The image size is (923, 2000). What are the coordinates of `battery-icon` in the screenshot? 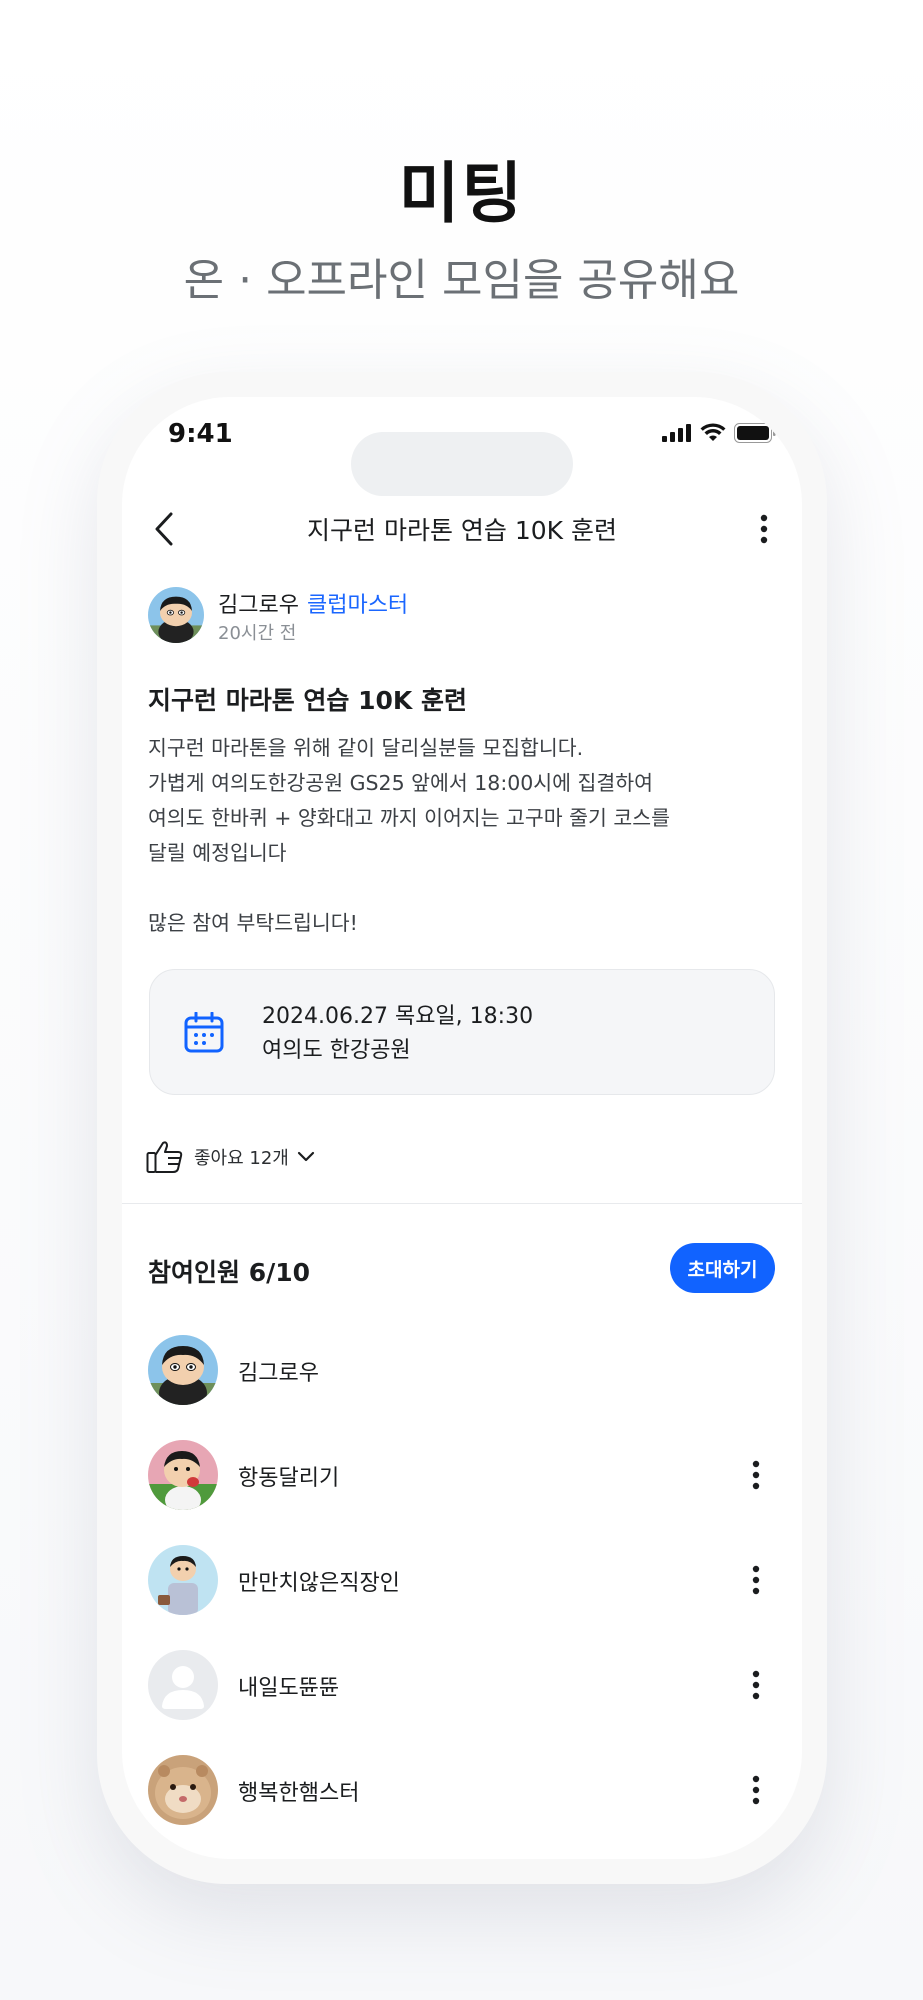 It's located at (755, 433).